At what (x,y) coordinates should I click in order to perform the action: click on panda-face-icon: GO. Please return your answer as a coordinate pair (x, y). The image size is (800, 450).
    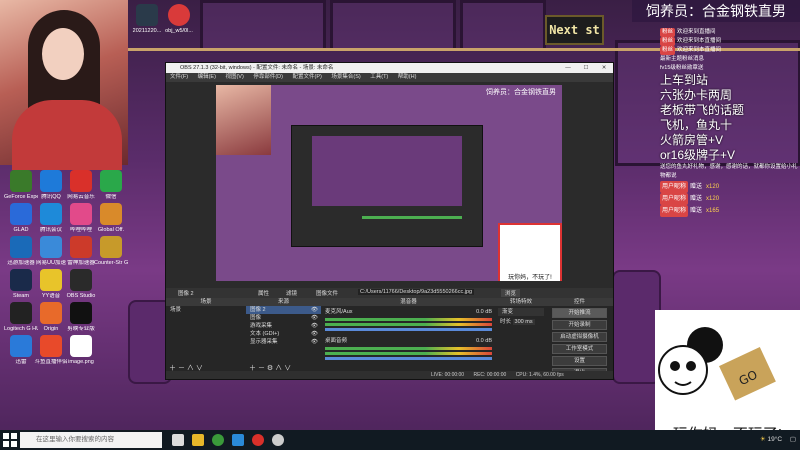
    Looking at the image, I should click on (717, 364).